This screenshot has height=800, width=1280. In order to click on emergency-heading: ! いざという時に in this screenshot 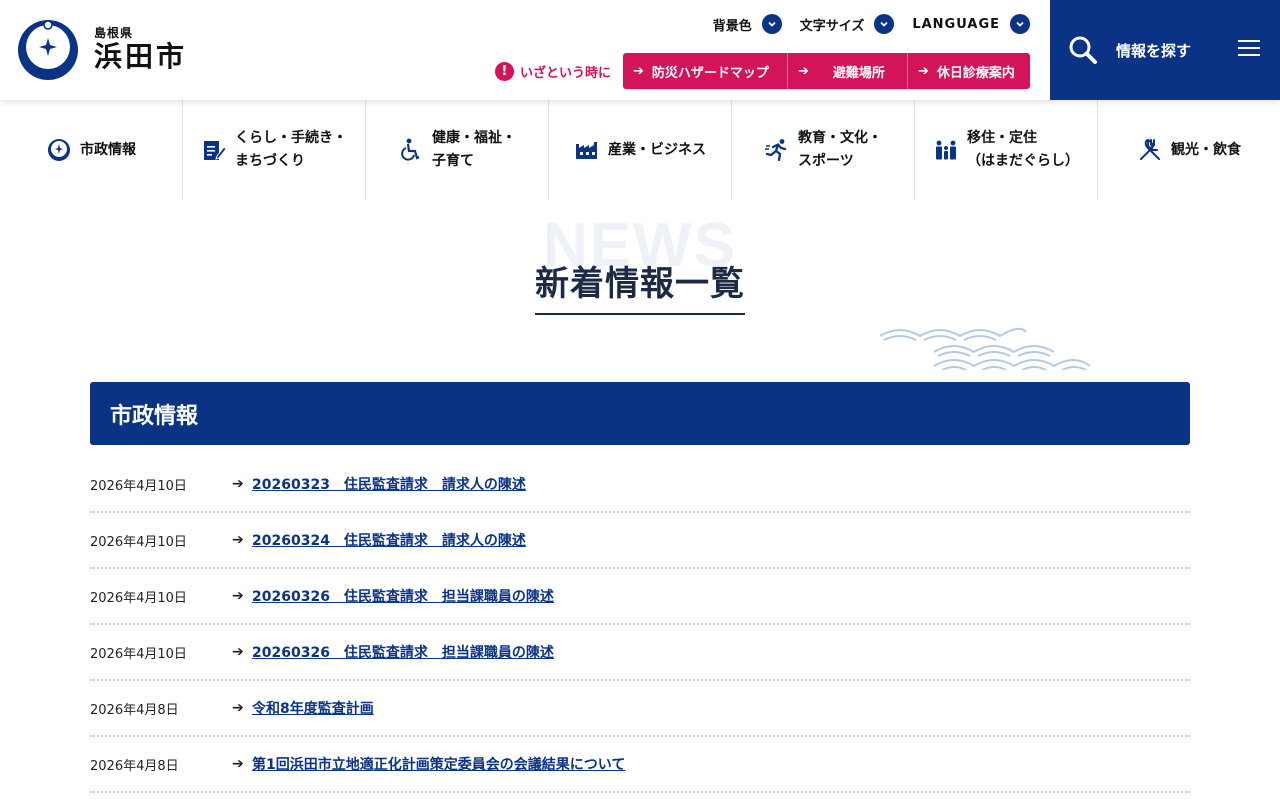, I will do `click(552, 71)`.